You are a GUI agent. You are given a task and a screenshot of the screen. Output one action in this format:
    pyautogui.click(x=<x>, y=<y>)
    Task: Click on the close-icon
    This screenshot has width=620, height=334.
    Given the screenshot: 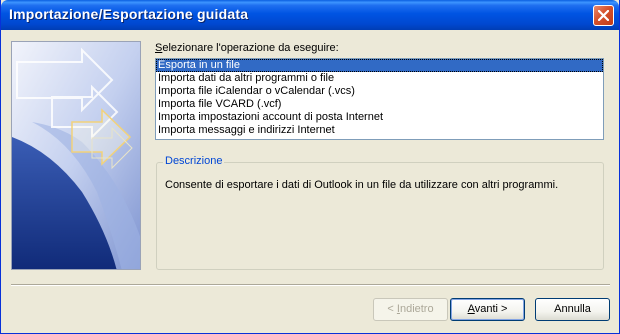 What is the action you would take?
    pyautogui.click(x=603, y=15)
    